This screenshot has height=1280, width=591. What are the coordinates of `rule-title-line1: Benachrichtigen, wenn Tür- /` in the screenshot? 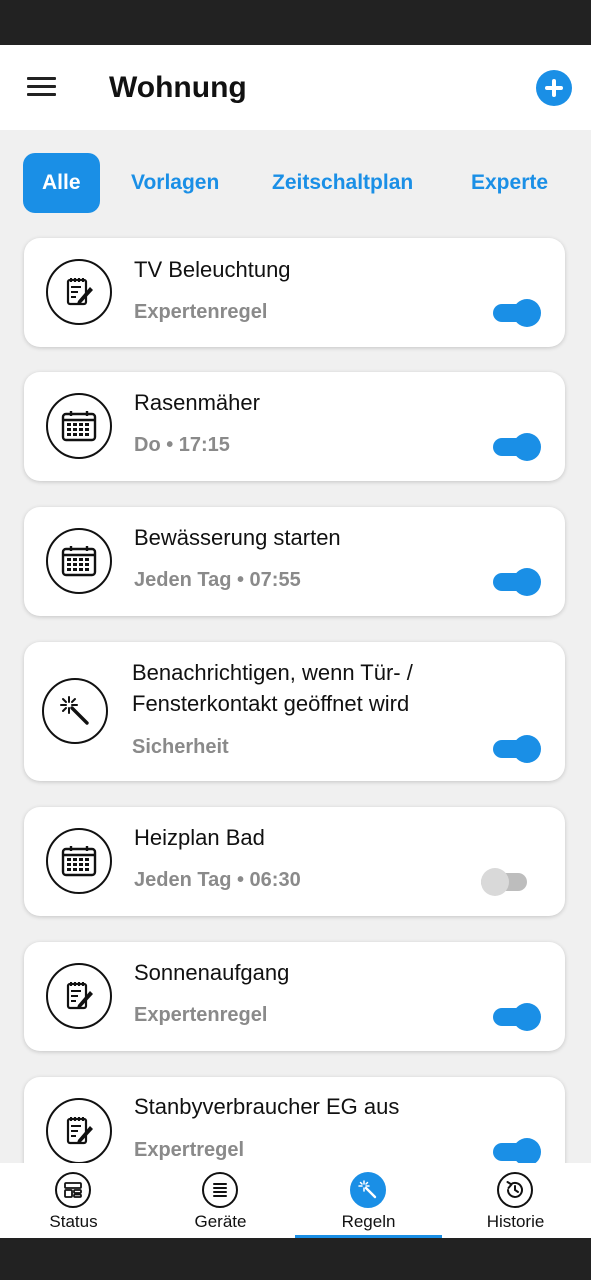 It's located at (272, 672).